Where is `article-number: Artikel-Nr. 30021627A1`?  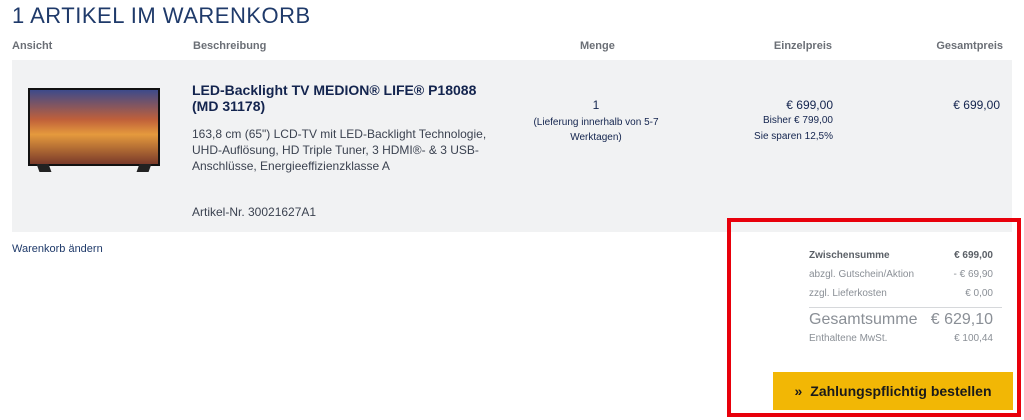 article-number: Artikel-Nr. 30021627A1 is located at coordinates (254, 212).